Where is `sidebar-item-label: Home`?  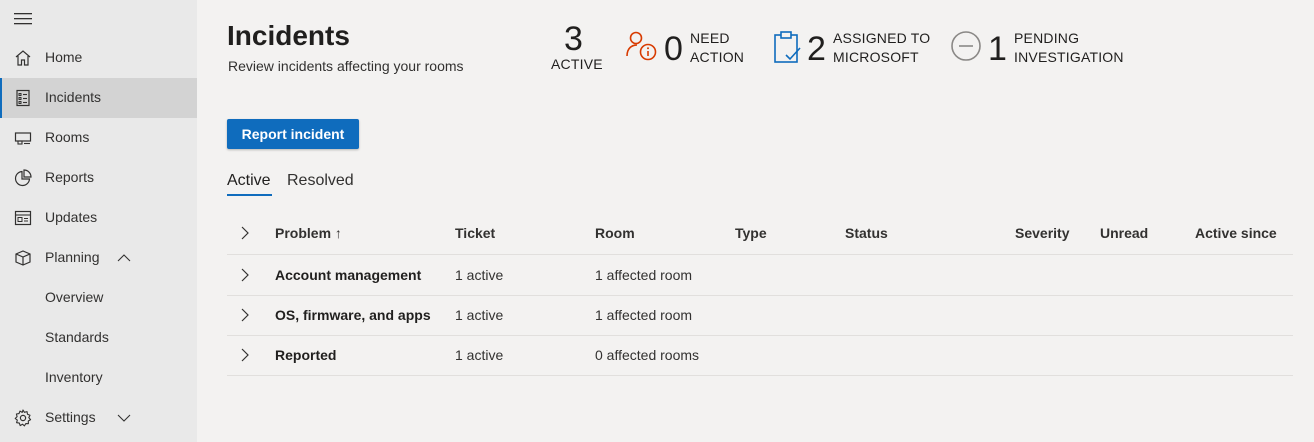 sidebar-item-label: Home is located at coordinates (64, 57).